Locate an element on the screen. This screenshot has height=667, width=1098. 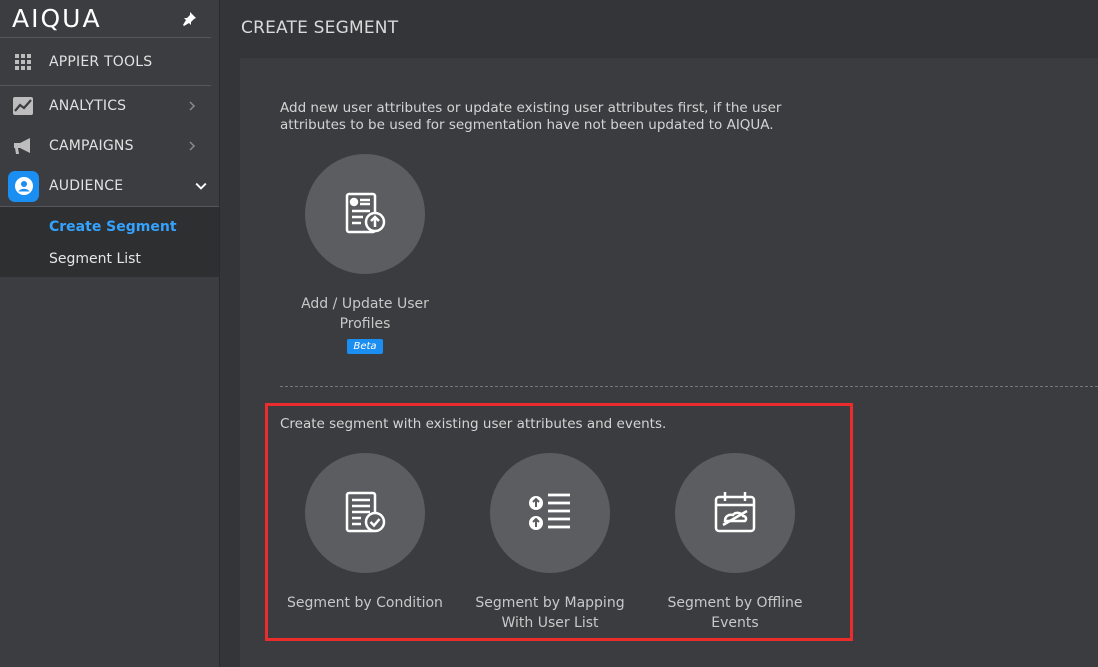
page-title: CREATE SEGMENT is located at coordinates (320, 28).